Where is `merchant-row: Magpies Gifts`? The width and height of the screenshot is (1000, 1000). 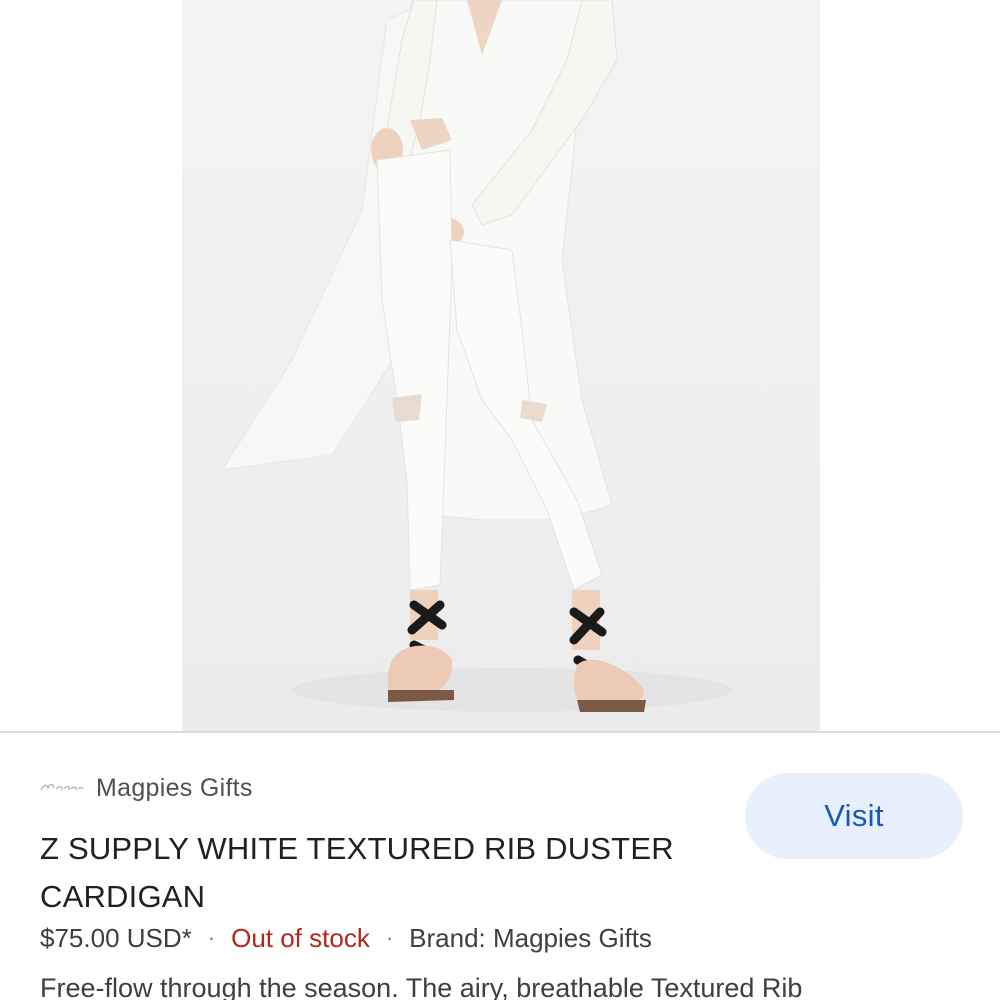
merchant-row: Magpies Gifts is located at coordinates (146, 788).